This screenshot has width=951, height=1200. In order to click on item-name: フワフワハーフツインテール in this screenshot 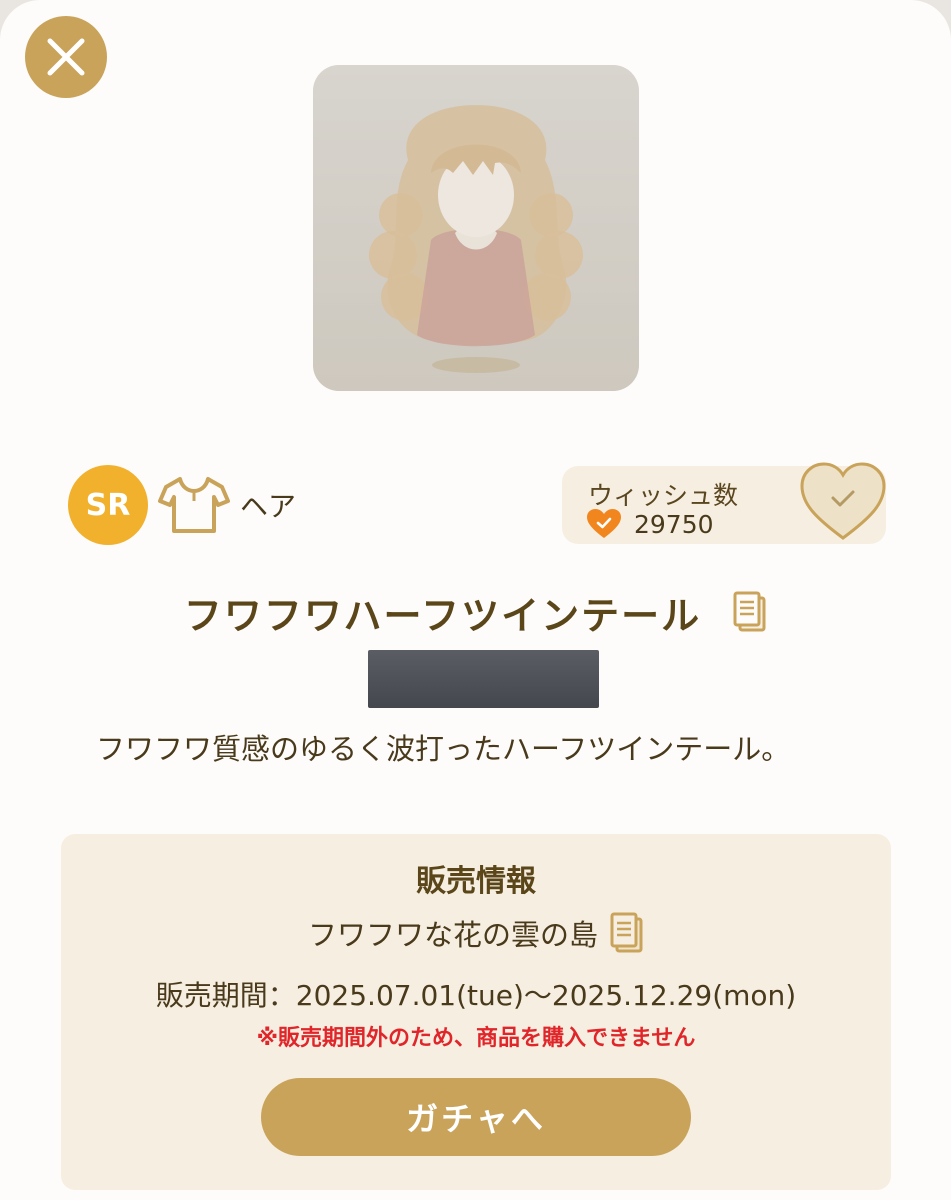, I will do `click(442, 615)`.